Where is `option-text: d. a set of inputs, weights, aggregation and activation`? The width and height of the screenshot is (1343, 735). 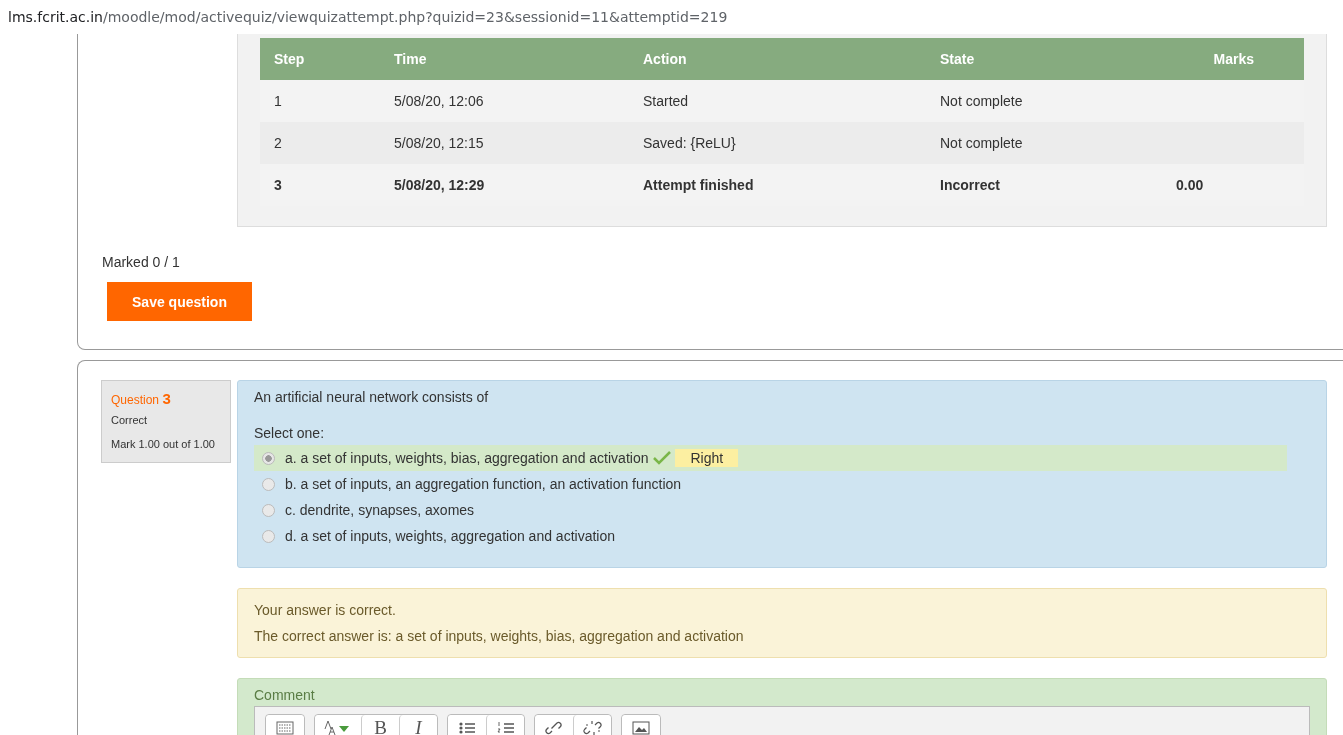 option-text: d. a set of inputs, weights, aggregation and activation is located at coordinates (450, 536).